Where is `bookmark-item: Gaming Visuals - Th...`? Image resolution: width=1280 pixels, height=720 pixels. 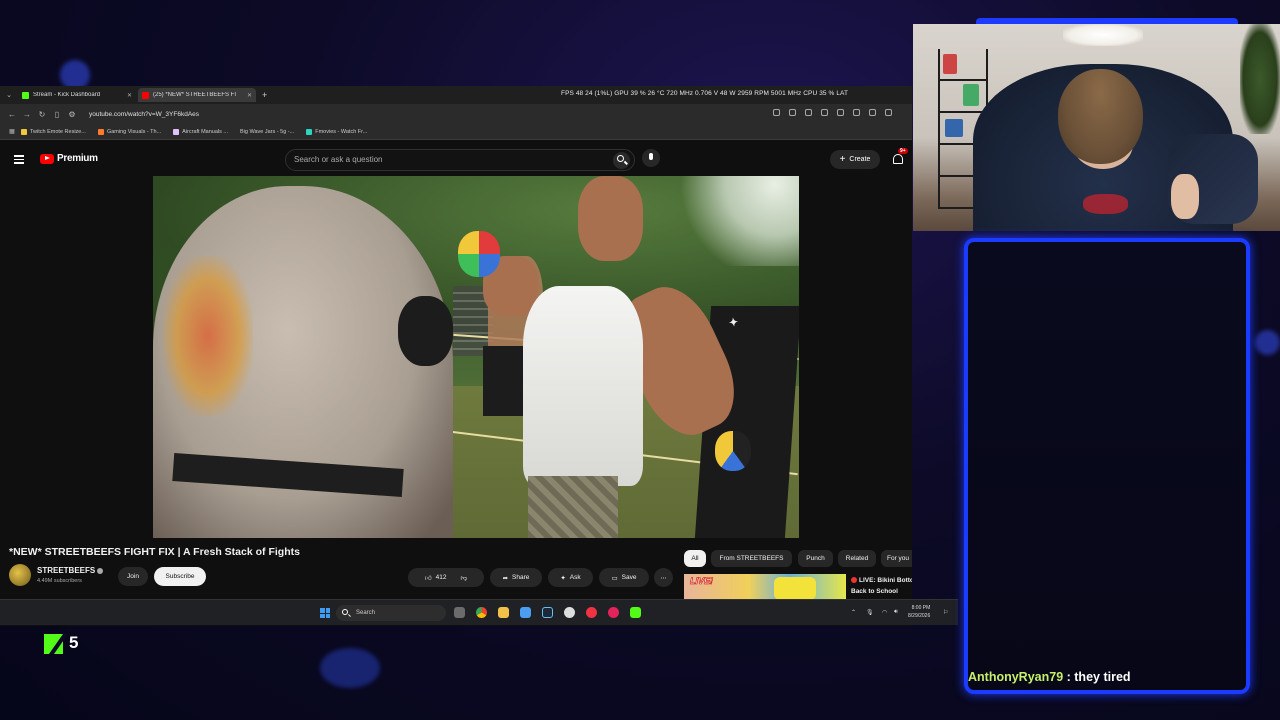
bookmark-item: Gaming Visuals - Th... is located at coordinates (129, 131).